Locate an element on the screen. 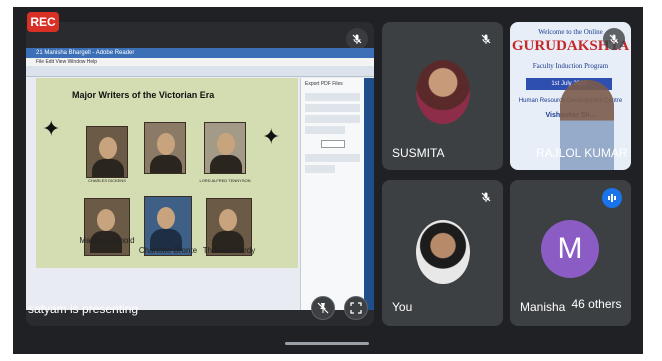 The height and width of the screenshot is (361, 662). participant-tile-manisha: M Manisha 46 others is located at coordinates (570, 253).